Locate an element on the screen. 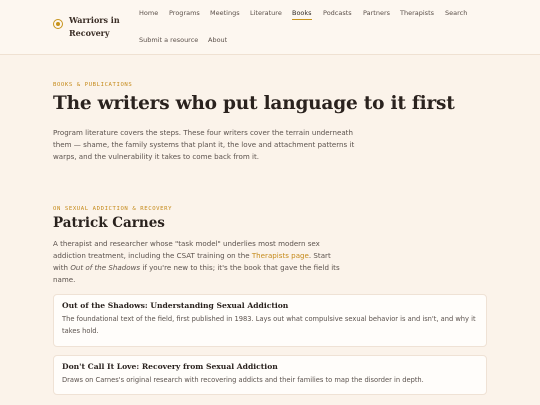 The width and height of the screenshot is (540, 405). site-logo: Warriors in Recovery is located at coordinates (88, 27).